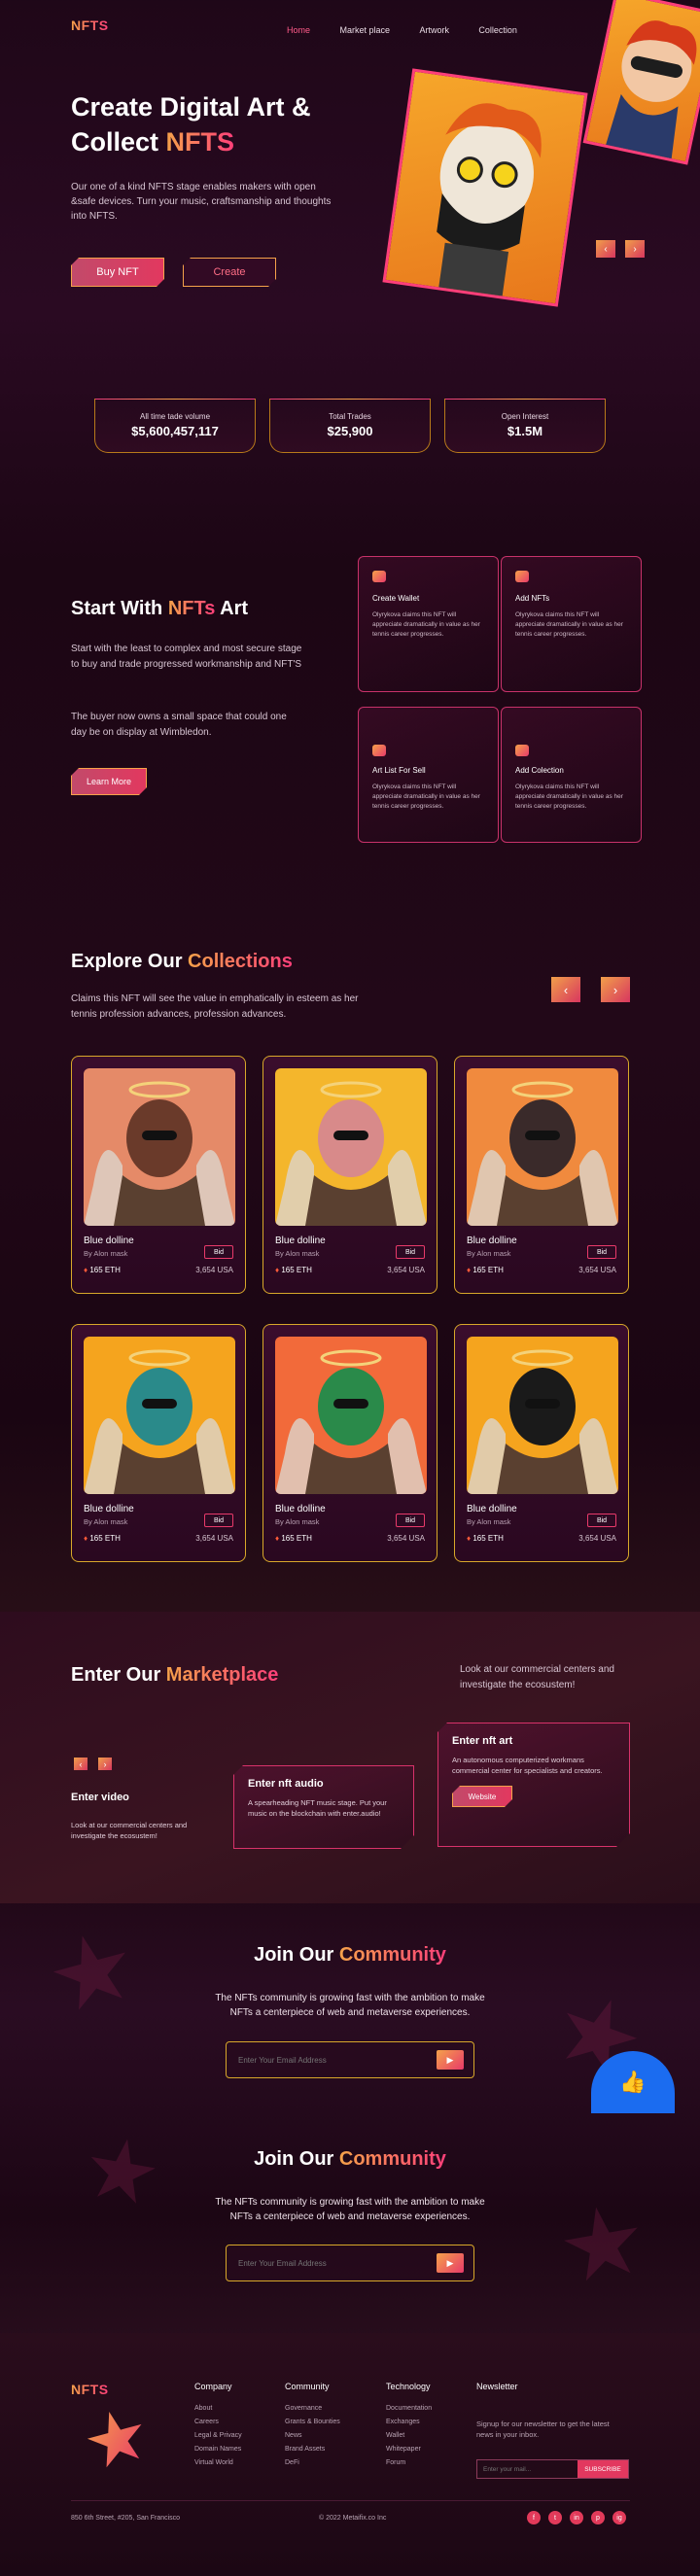 This screenshot has width=700, height=2576. What do you see at coordinates (296, 2159) in the screenshot?
I see `community-title-prefix: Join Our` at bounding box center [296, 2159].